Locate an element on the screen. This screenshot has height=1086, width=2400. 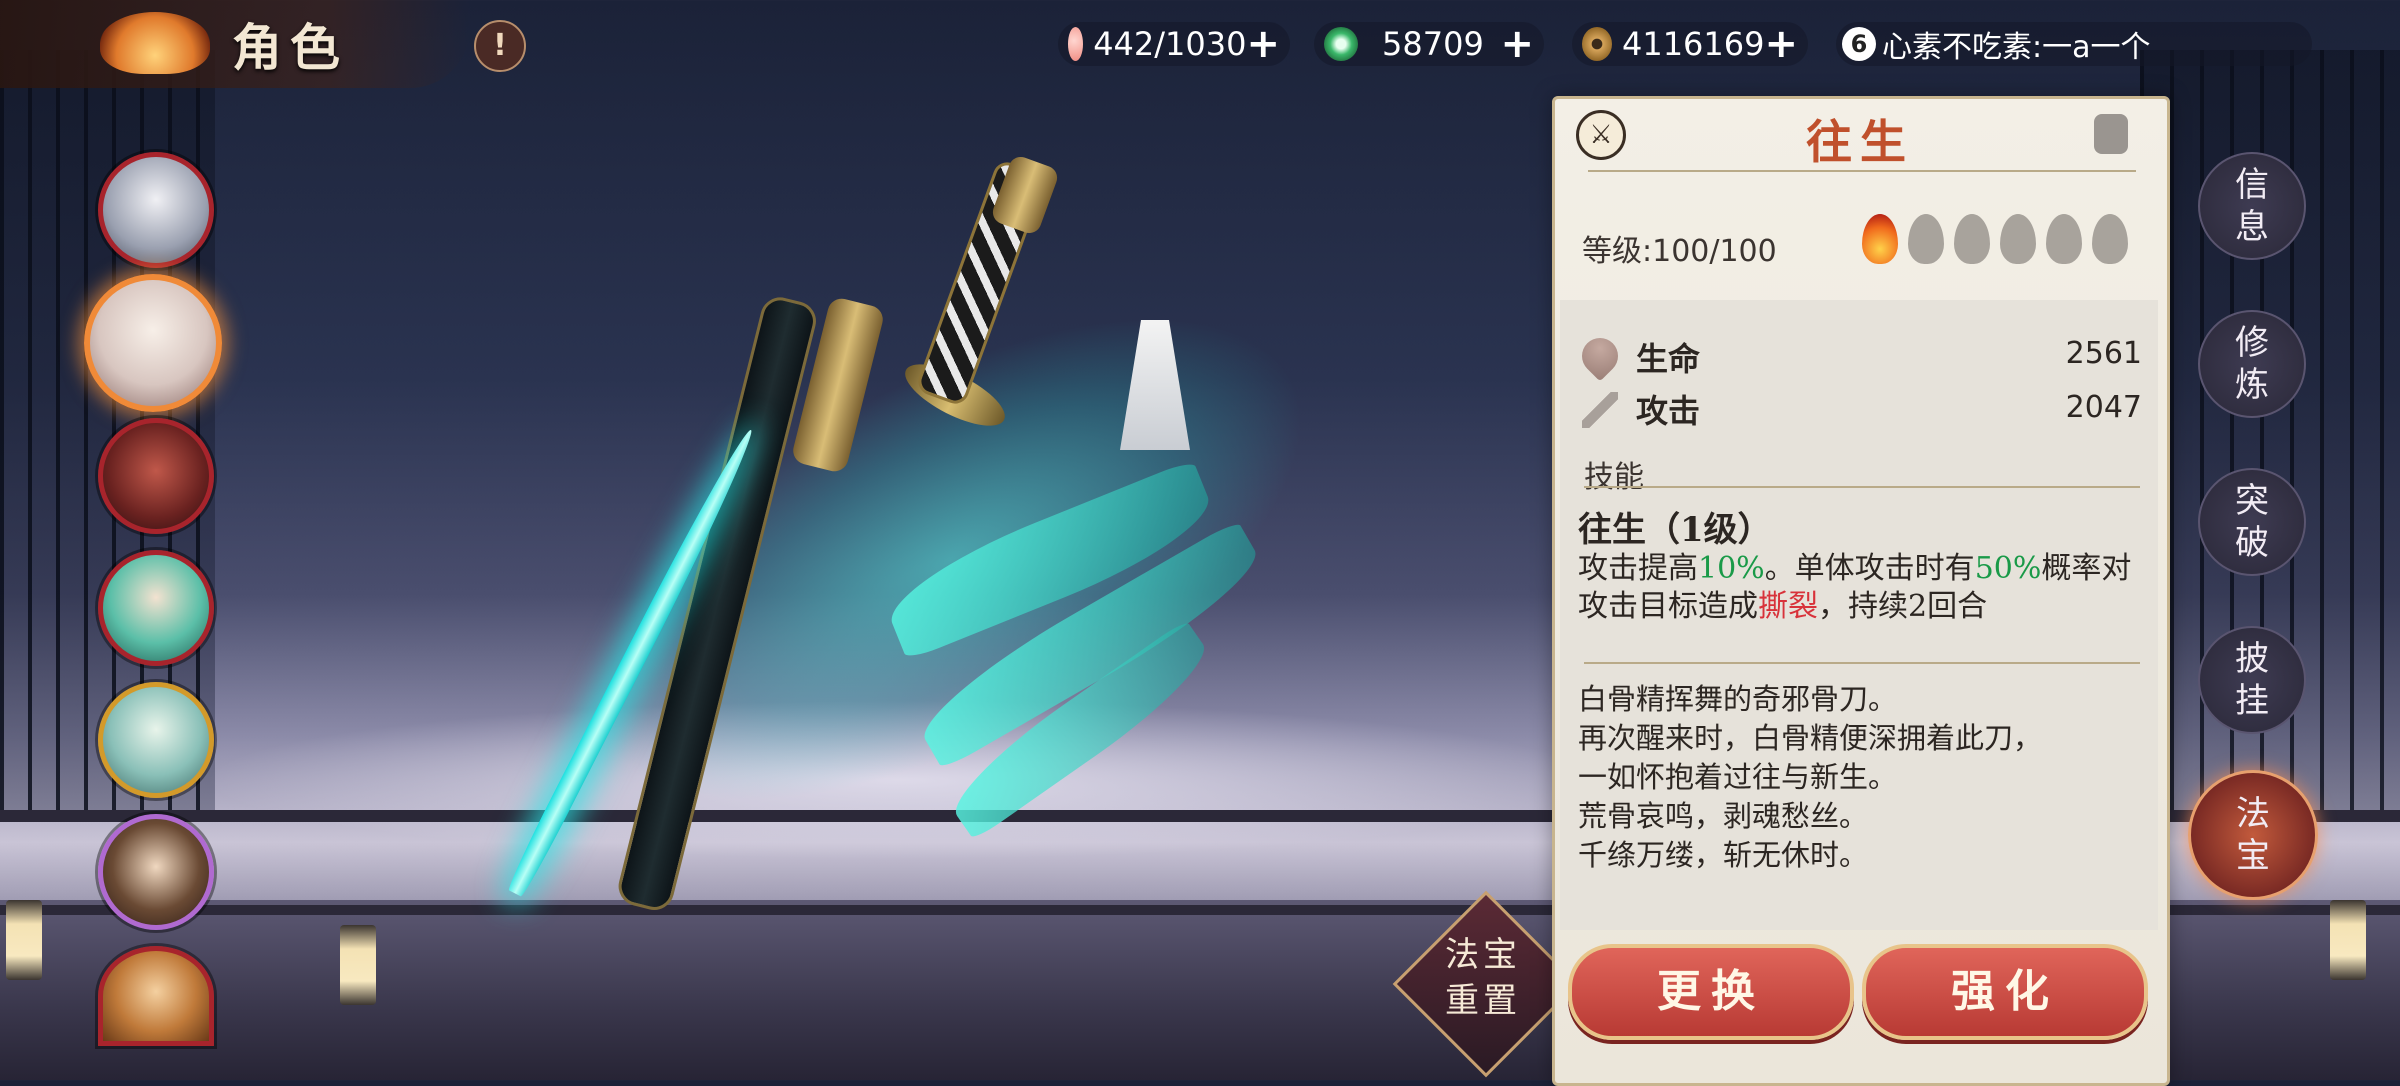
lore-line: 荒骨哀鸣，剥魂愁丝。 is located at coordinates (1723, 816).